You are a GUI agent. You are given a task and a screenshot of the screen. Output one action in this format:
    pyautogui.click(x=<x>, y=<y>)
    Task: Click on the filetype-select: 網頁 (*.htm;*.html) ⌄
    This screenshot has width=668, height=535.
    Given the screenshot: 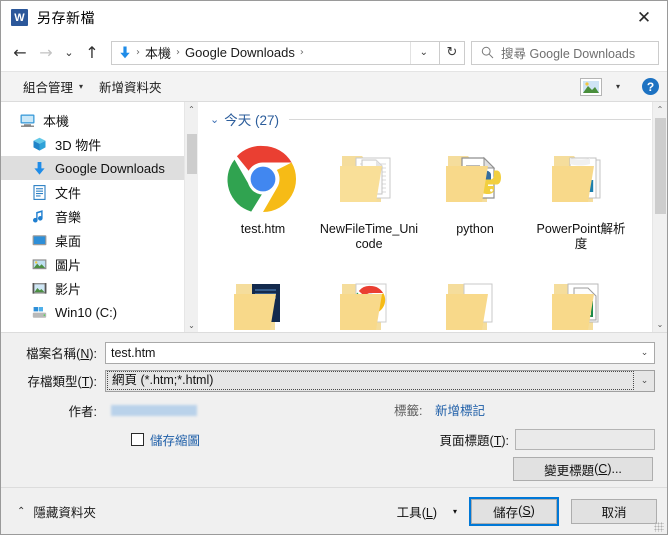 What is the action you would take?
    pyautogui.click(x=380, y=380)
    